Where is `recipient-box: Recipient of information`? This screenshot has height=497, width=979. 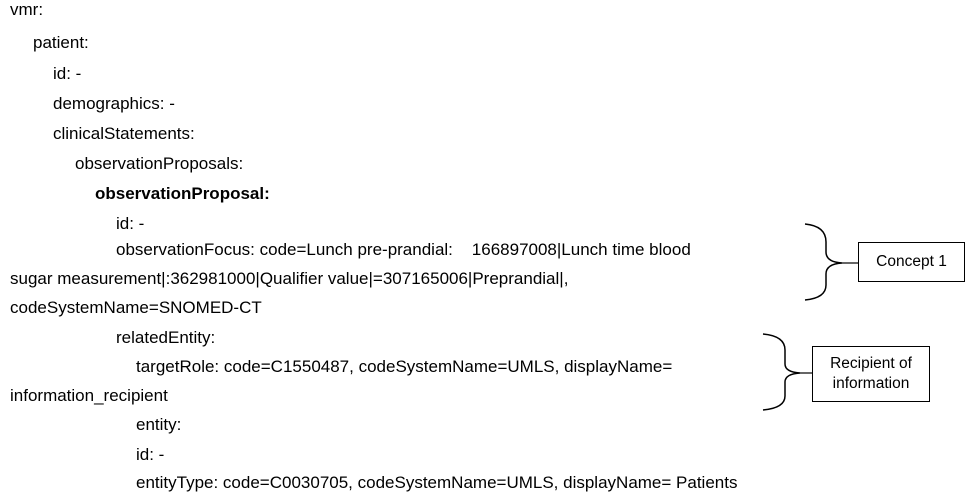
recipient-box: Recipient of information is located at coordinates (871, 374).